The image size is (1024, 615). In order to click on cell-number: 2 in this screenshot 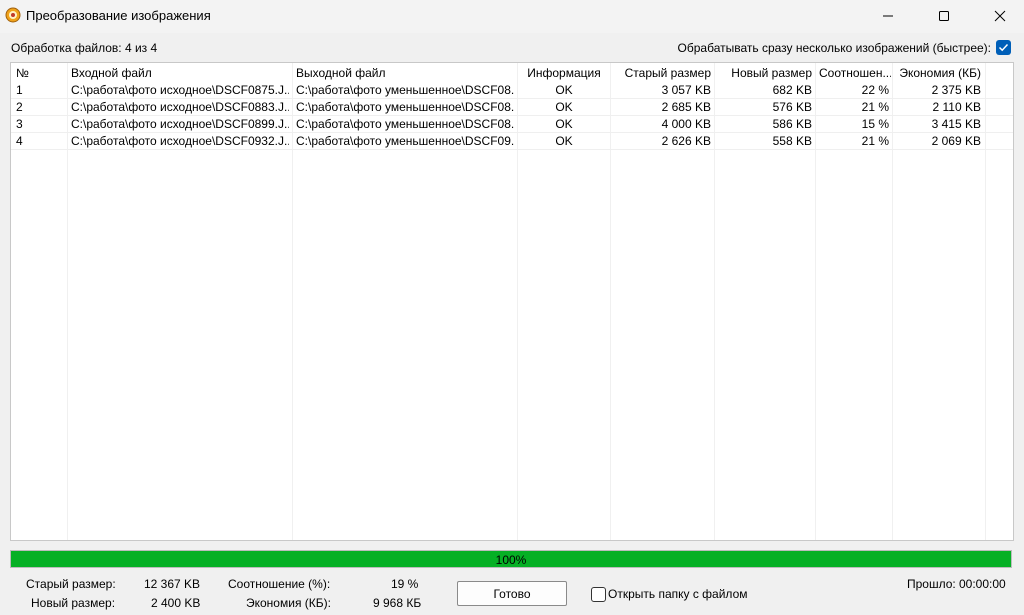, I will do `click(19, 107)`.